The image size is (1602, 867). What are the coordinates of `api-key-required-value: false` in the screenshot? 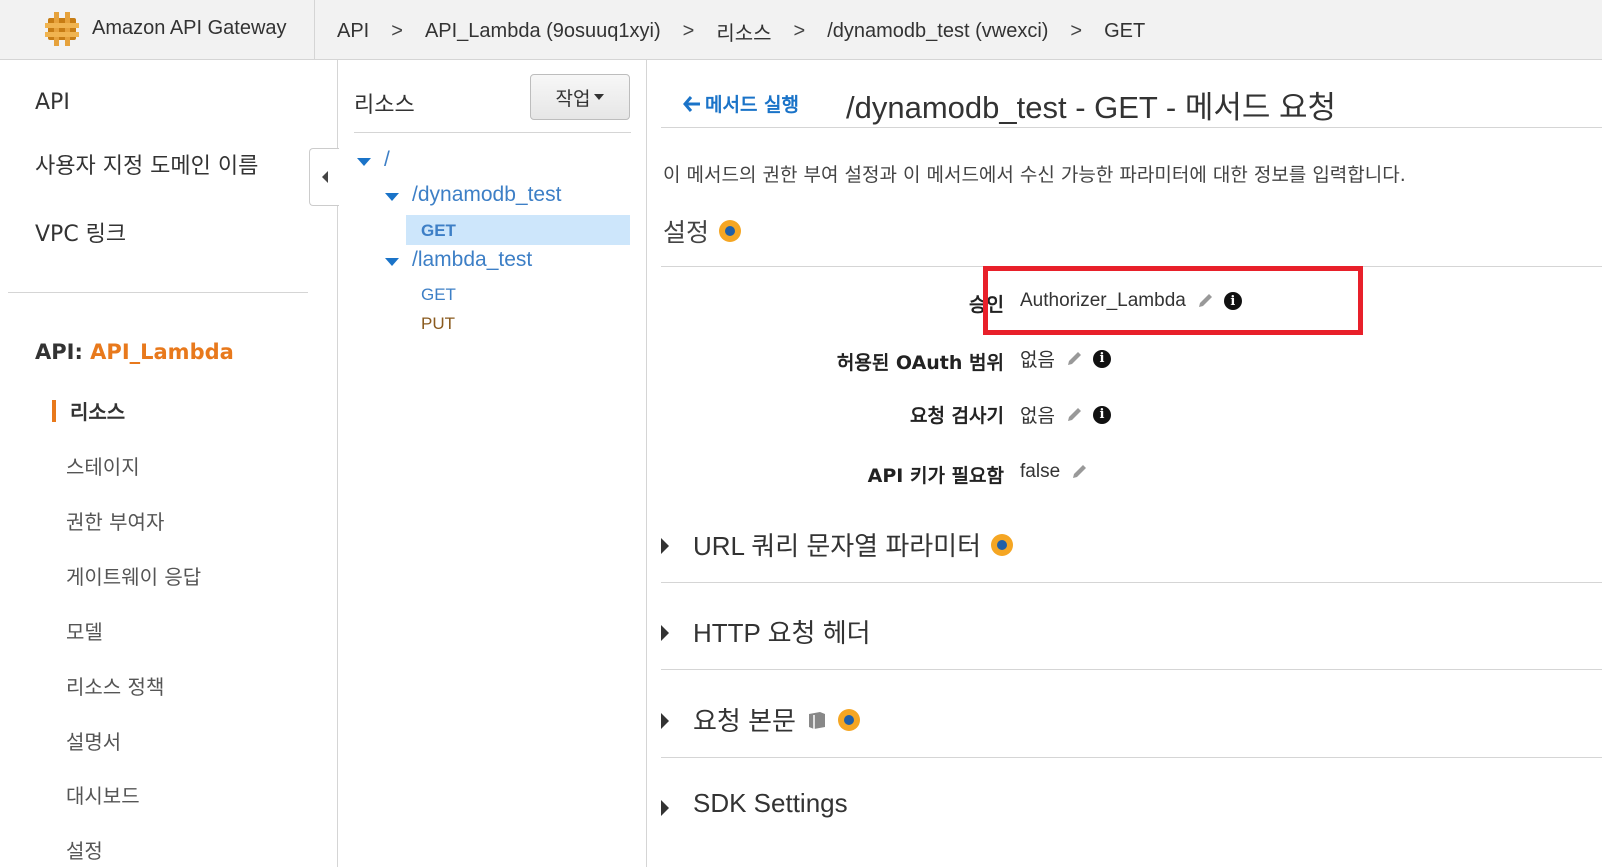 It's located at (1054, 472).